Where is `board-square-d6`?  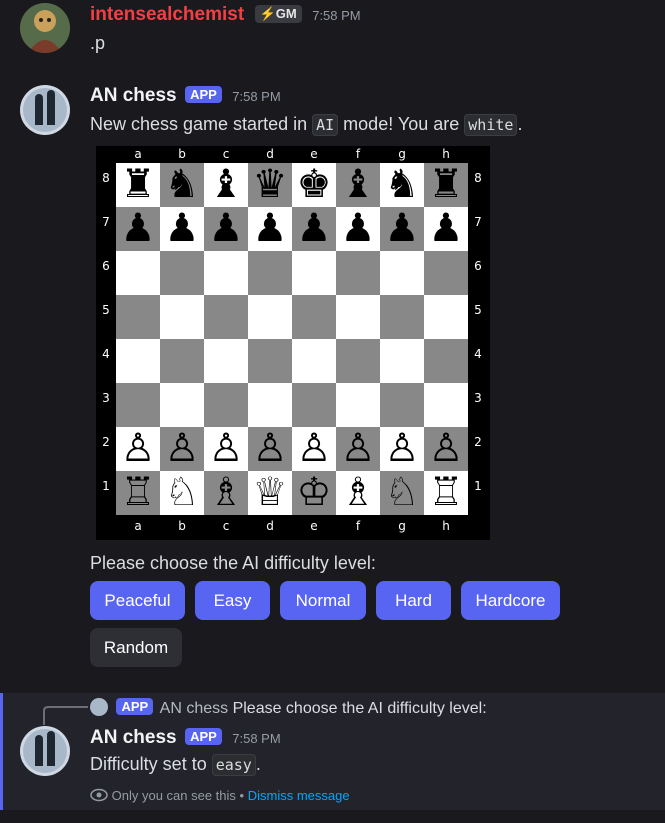 board-square-d6 is located at coordinates (270, 273).